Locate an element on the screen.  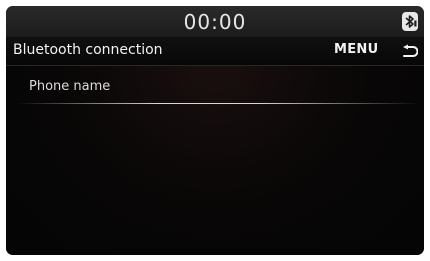
divider is located at coordinates (218, 103).